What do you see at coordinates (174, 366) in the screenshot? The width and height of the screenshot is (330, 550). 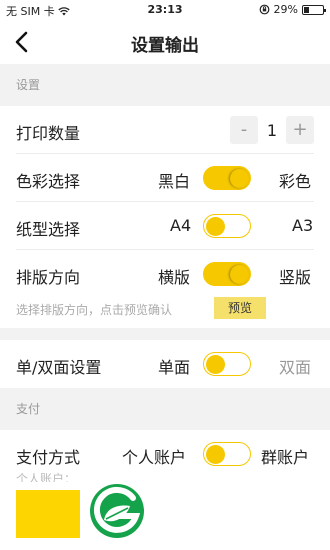 I see `duplex-option-single: 单面` at bounding box center [174, 366].